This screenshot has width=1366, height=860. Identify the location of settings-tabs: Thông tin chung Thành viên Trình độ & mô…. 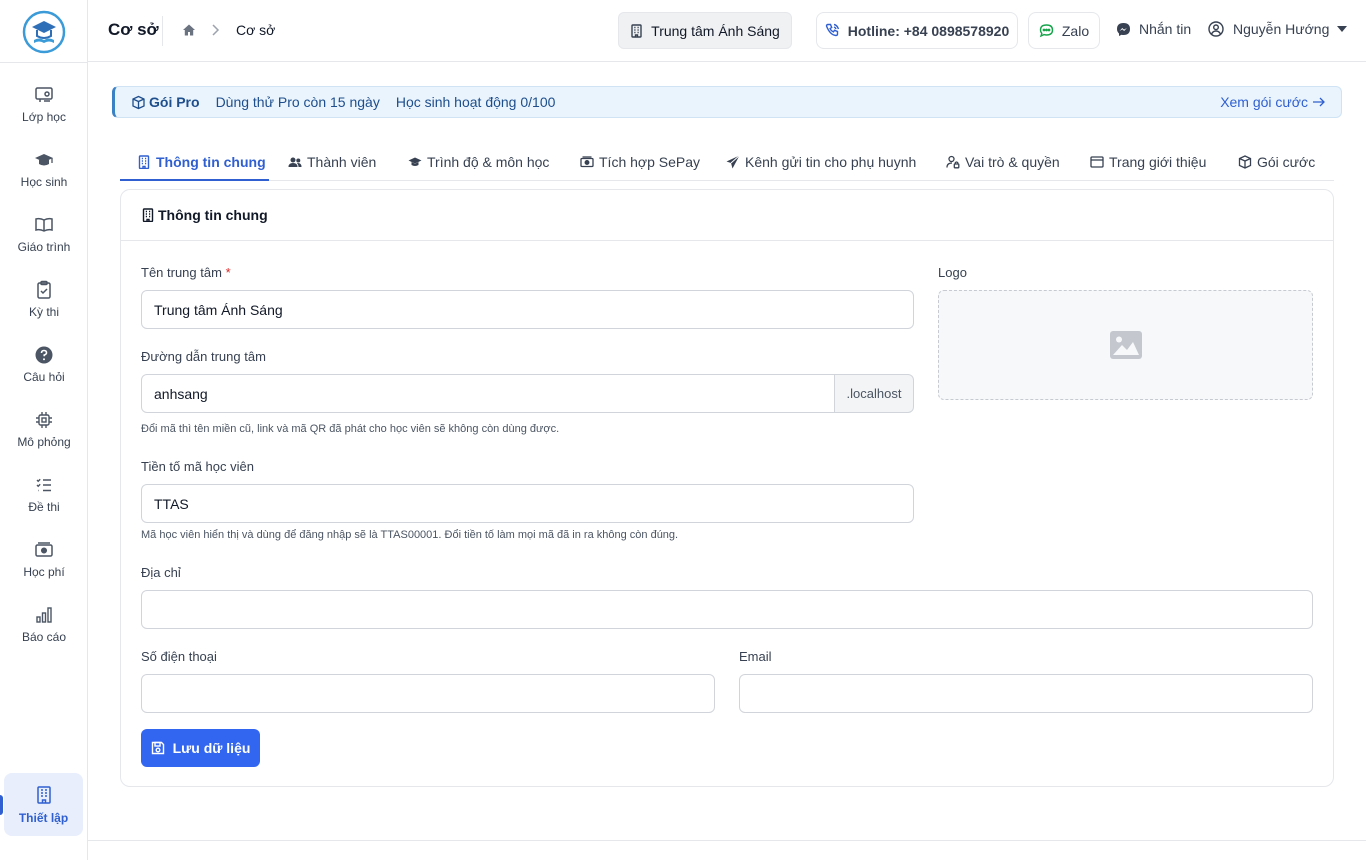
(727, 161).